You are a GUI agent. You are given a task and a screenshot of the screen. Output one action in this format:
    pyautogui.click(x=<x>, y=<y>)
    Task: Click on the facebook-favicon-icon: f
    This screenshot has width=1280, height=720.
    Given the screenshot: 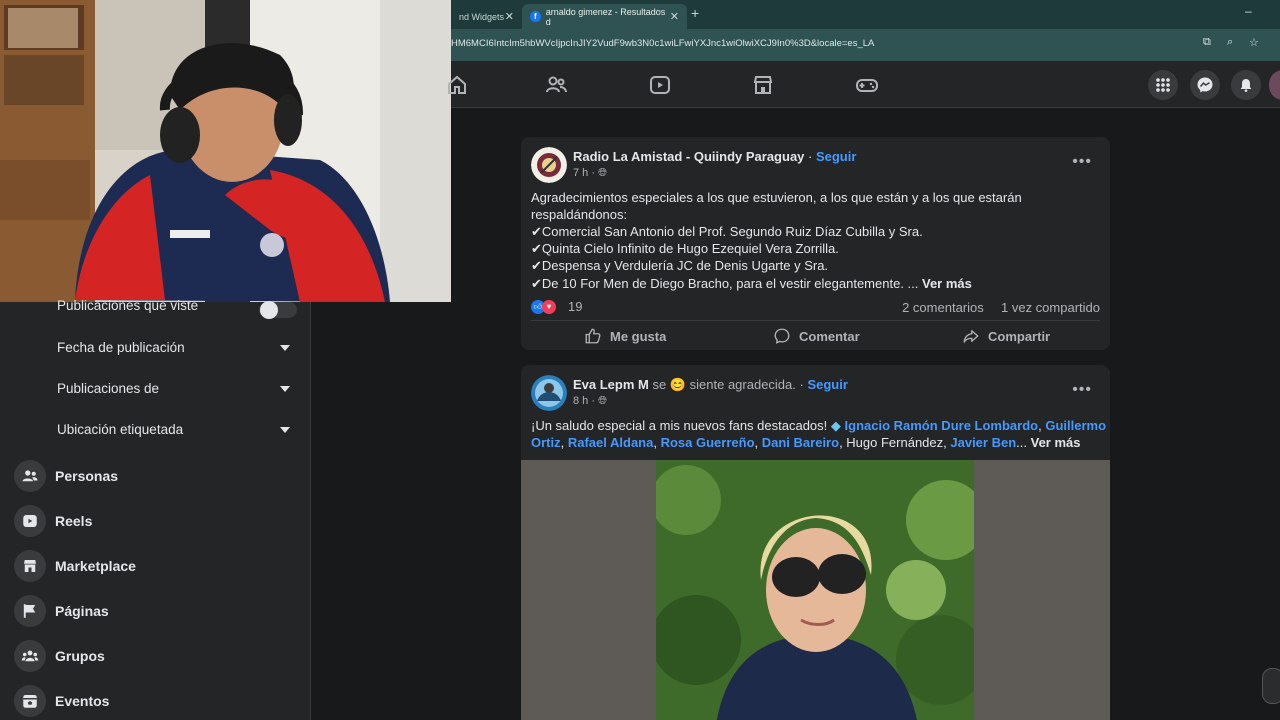 What is the action you would take?
    pyautogui.click(x=535, y=16)
    